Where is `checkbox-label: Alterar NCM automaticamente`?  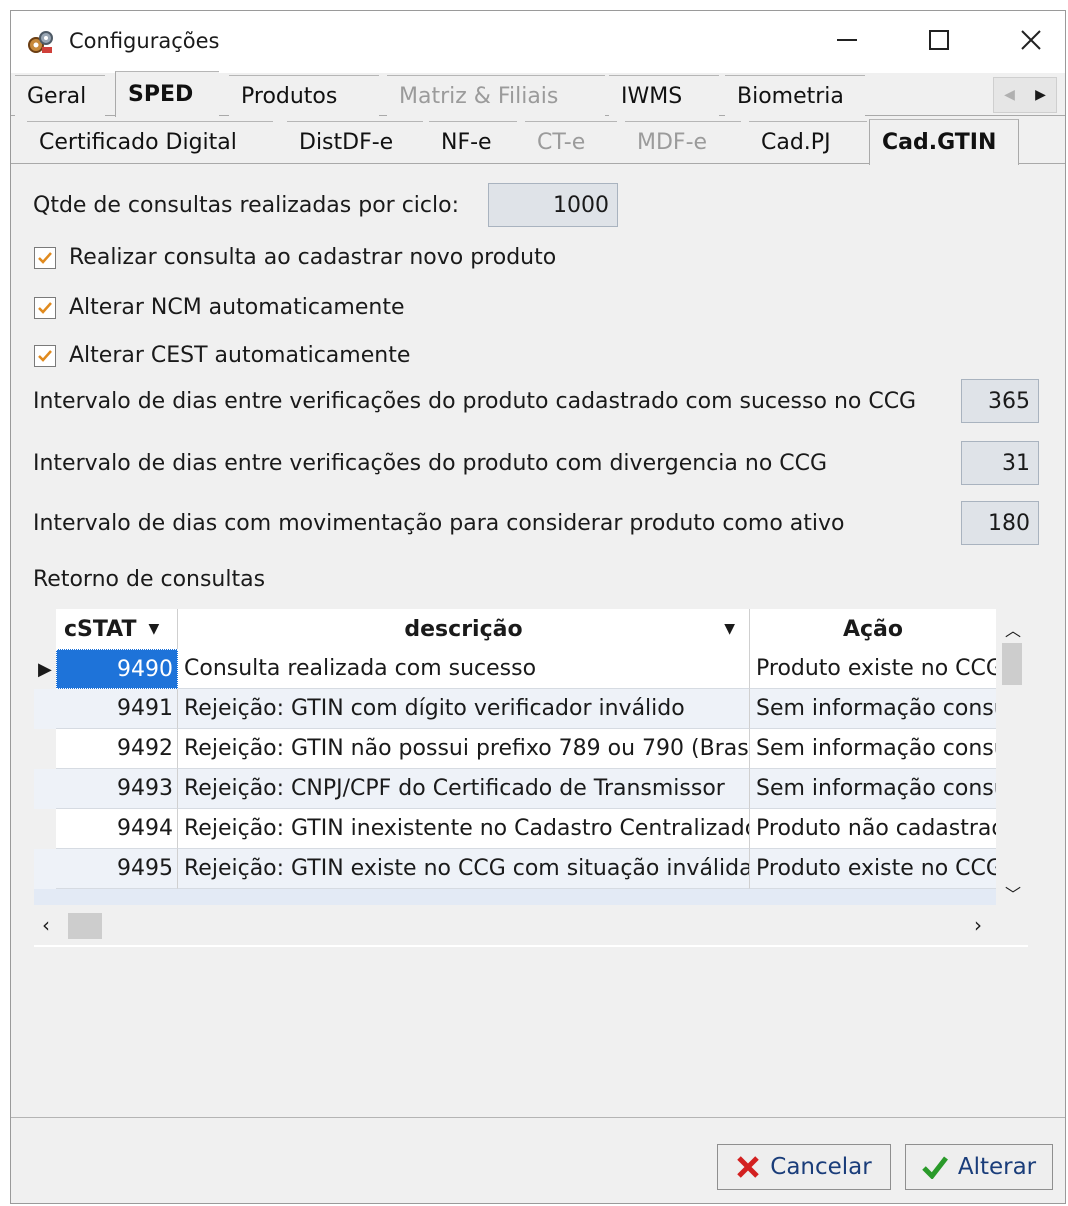 checkbox-label: Alterar NCM automaticamente is located at coordinates (237, 307).